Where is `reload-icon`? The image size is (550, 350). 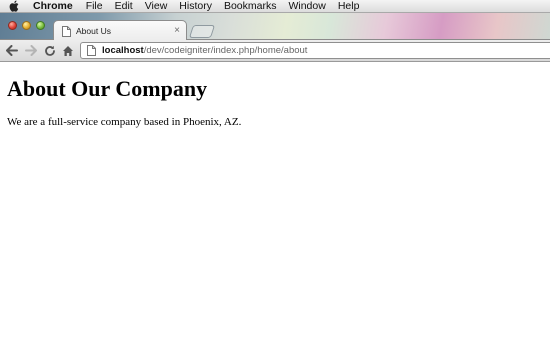
reload-icon is located at coordinates (50, 50).